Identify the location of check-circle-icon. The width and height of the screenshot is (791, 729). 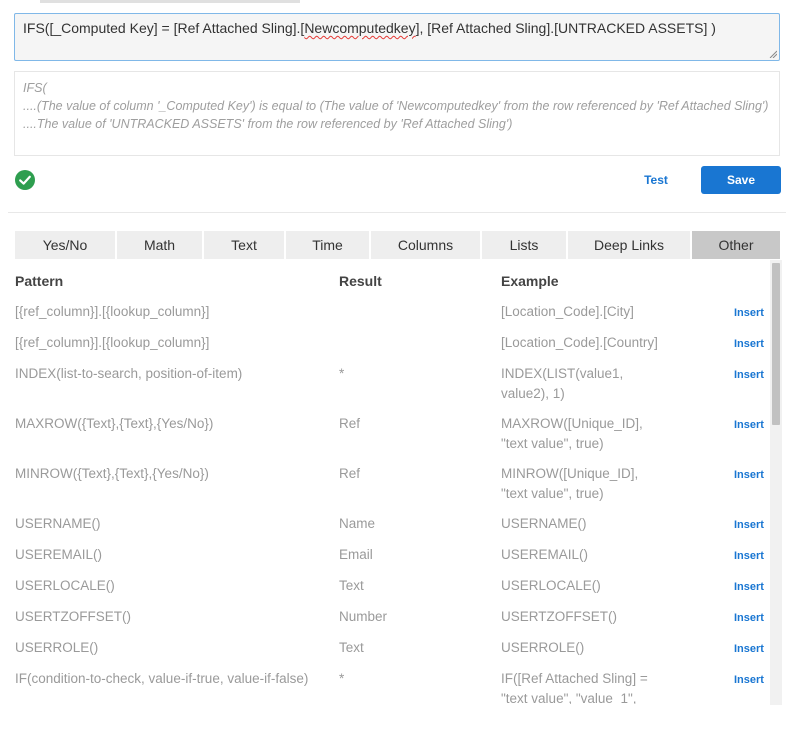
(25, 180).